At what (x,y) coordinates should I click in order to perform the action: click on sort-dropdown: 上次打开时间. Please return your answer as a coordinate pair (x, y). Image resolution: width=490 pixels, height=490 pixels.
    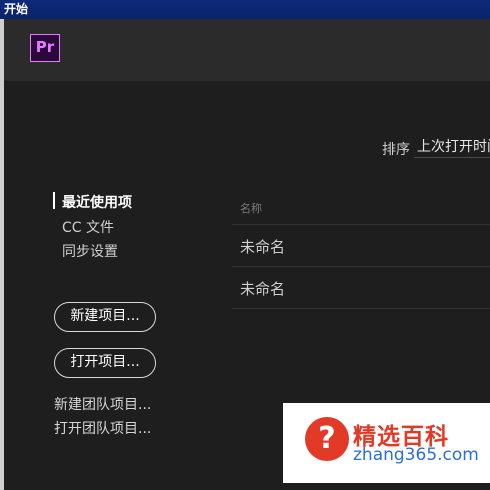
    Looking at the image, I should click on (452, 147).